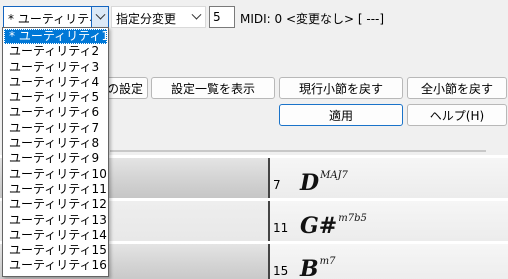  Describe the element at coordinates (277, 185) in the screenshot. I see `bar-number: 7` at that location.